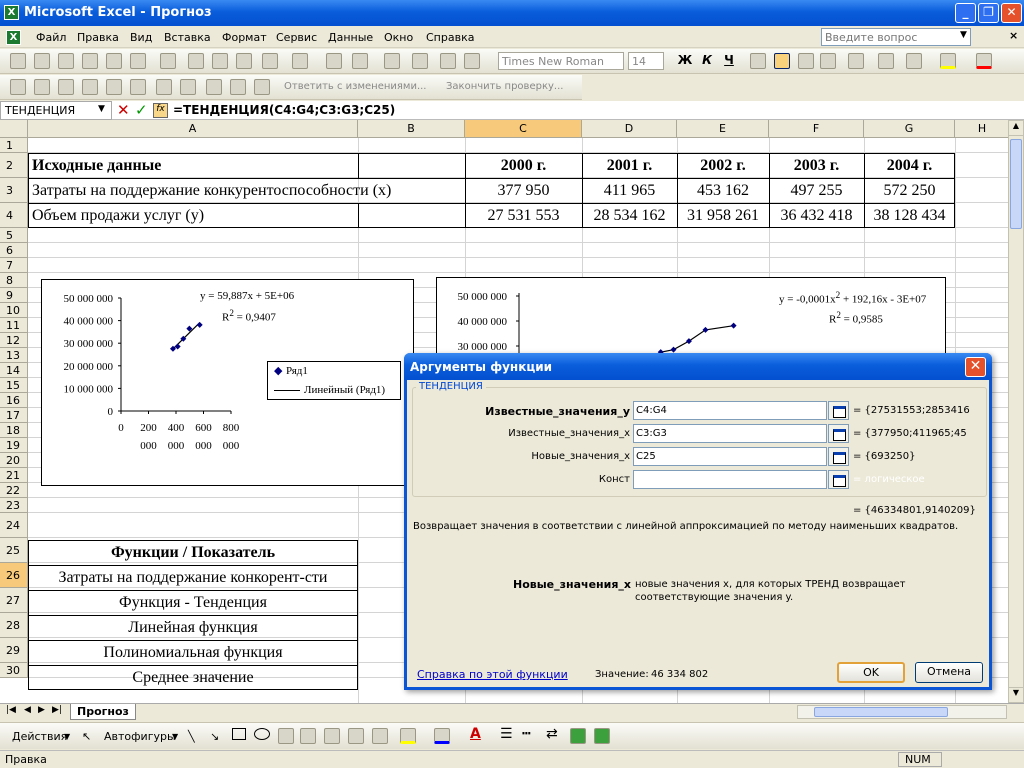  I want to click on menu-format: Формат, so click(244, 37).